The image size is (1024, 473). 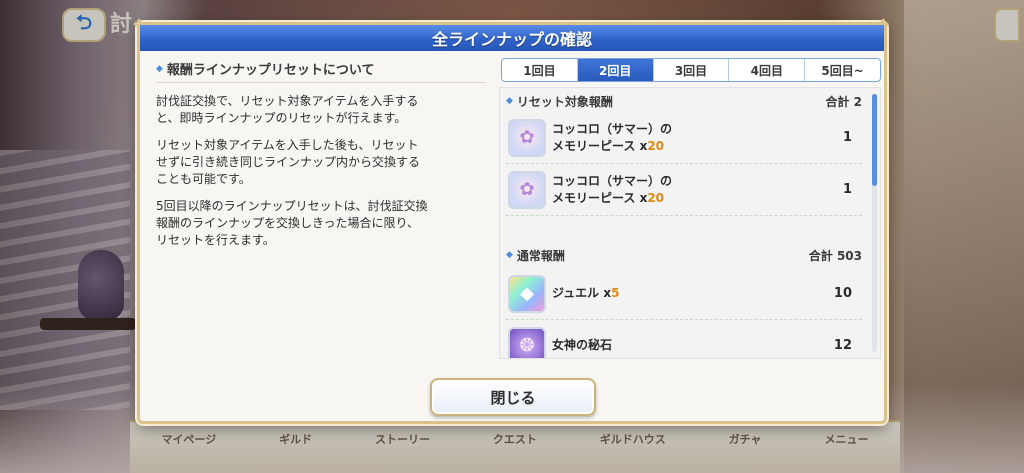 I want to click on dialog-header: 全ラインナップの確認, so click(x=512, y=38).